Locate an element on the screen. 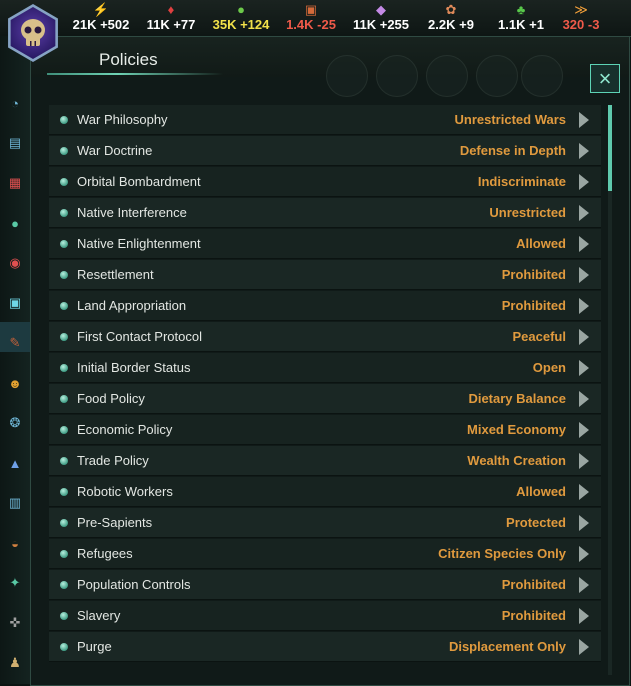 The height and width of the screenshot is (686, 631). technology-icon: ❂ is located at coordinates (15, 423).